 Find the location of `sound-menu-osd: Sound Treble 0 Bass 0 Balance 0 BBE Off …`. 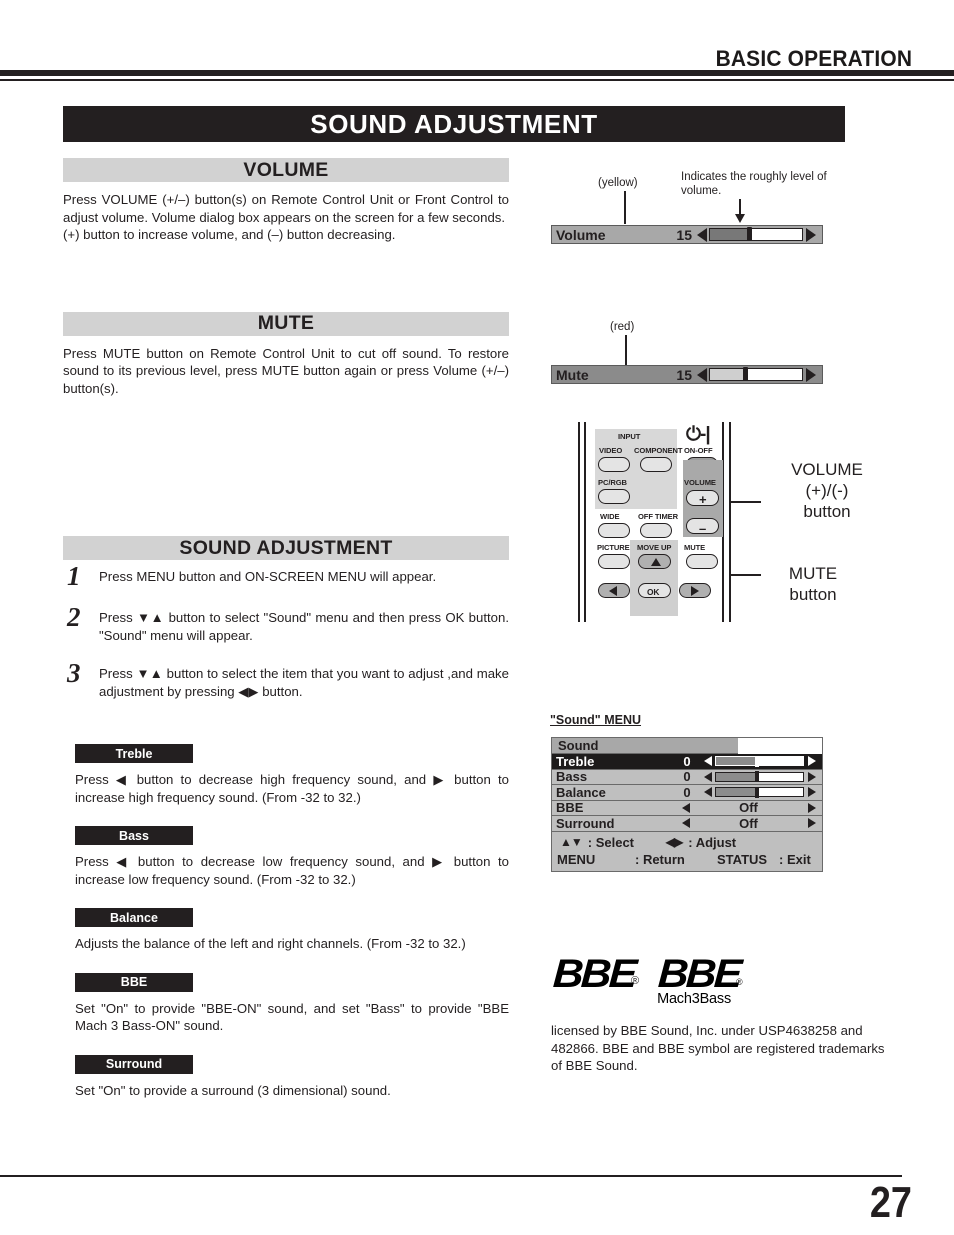

sound-menu-osd: Sound Treble 0 Bass 0 Balance 0 BBE Off … is located at coordinates (687, 804).